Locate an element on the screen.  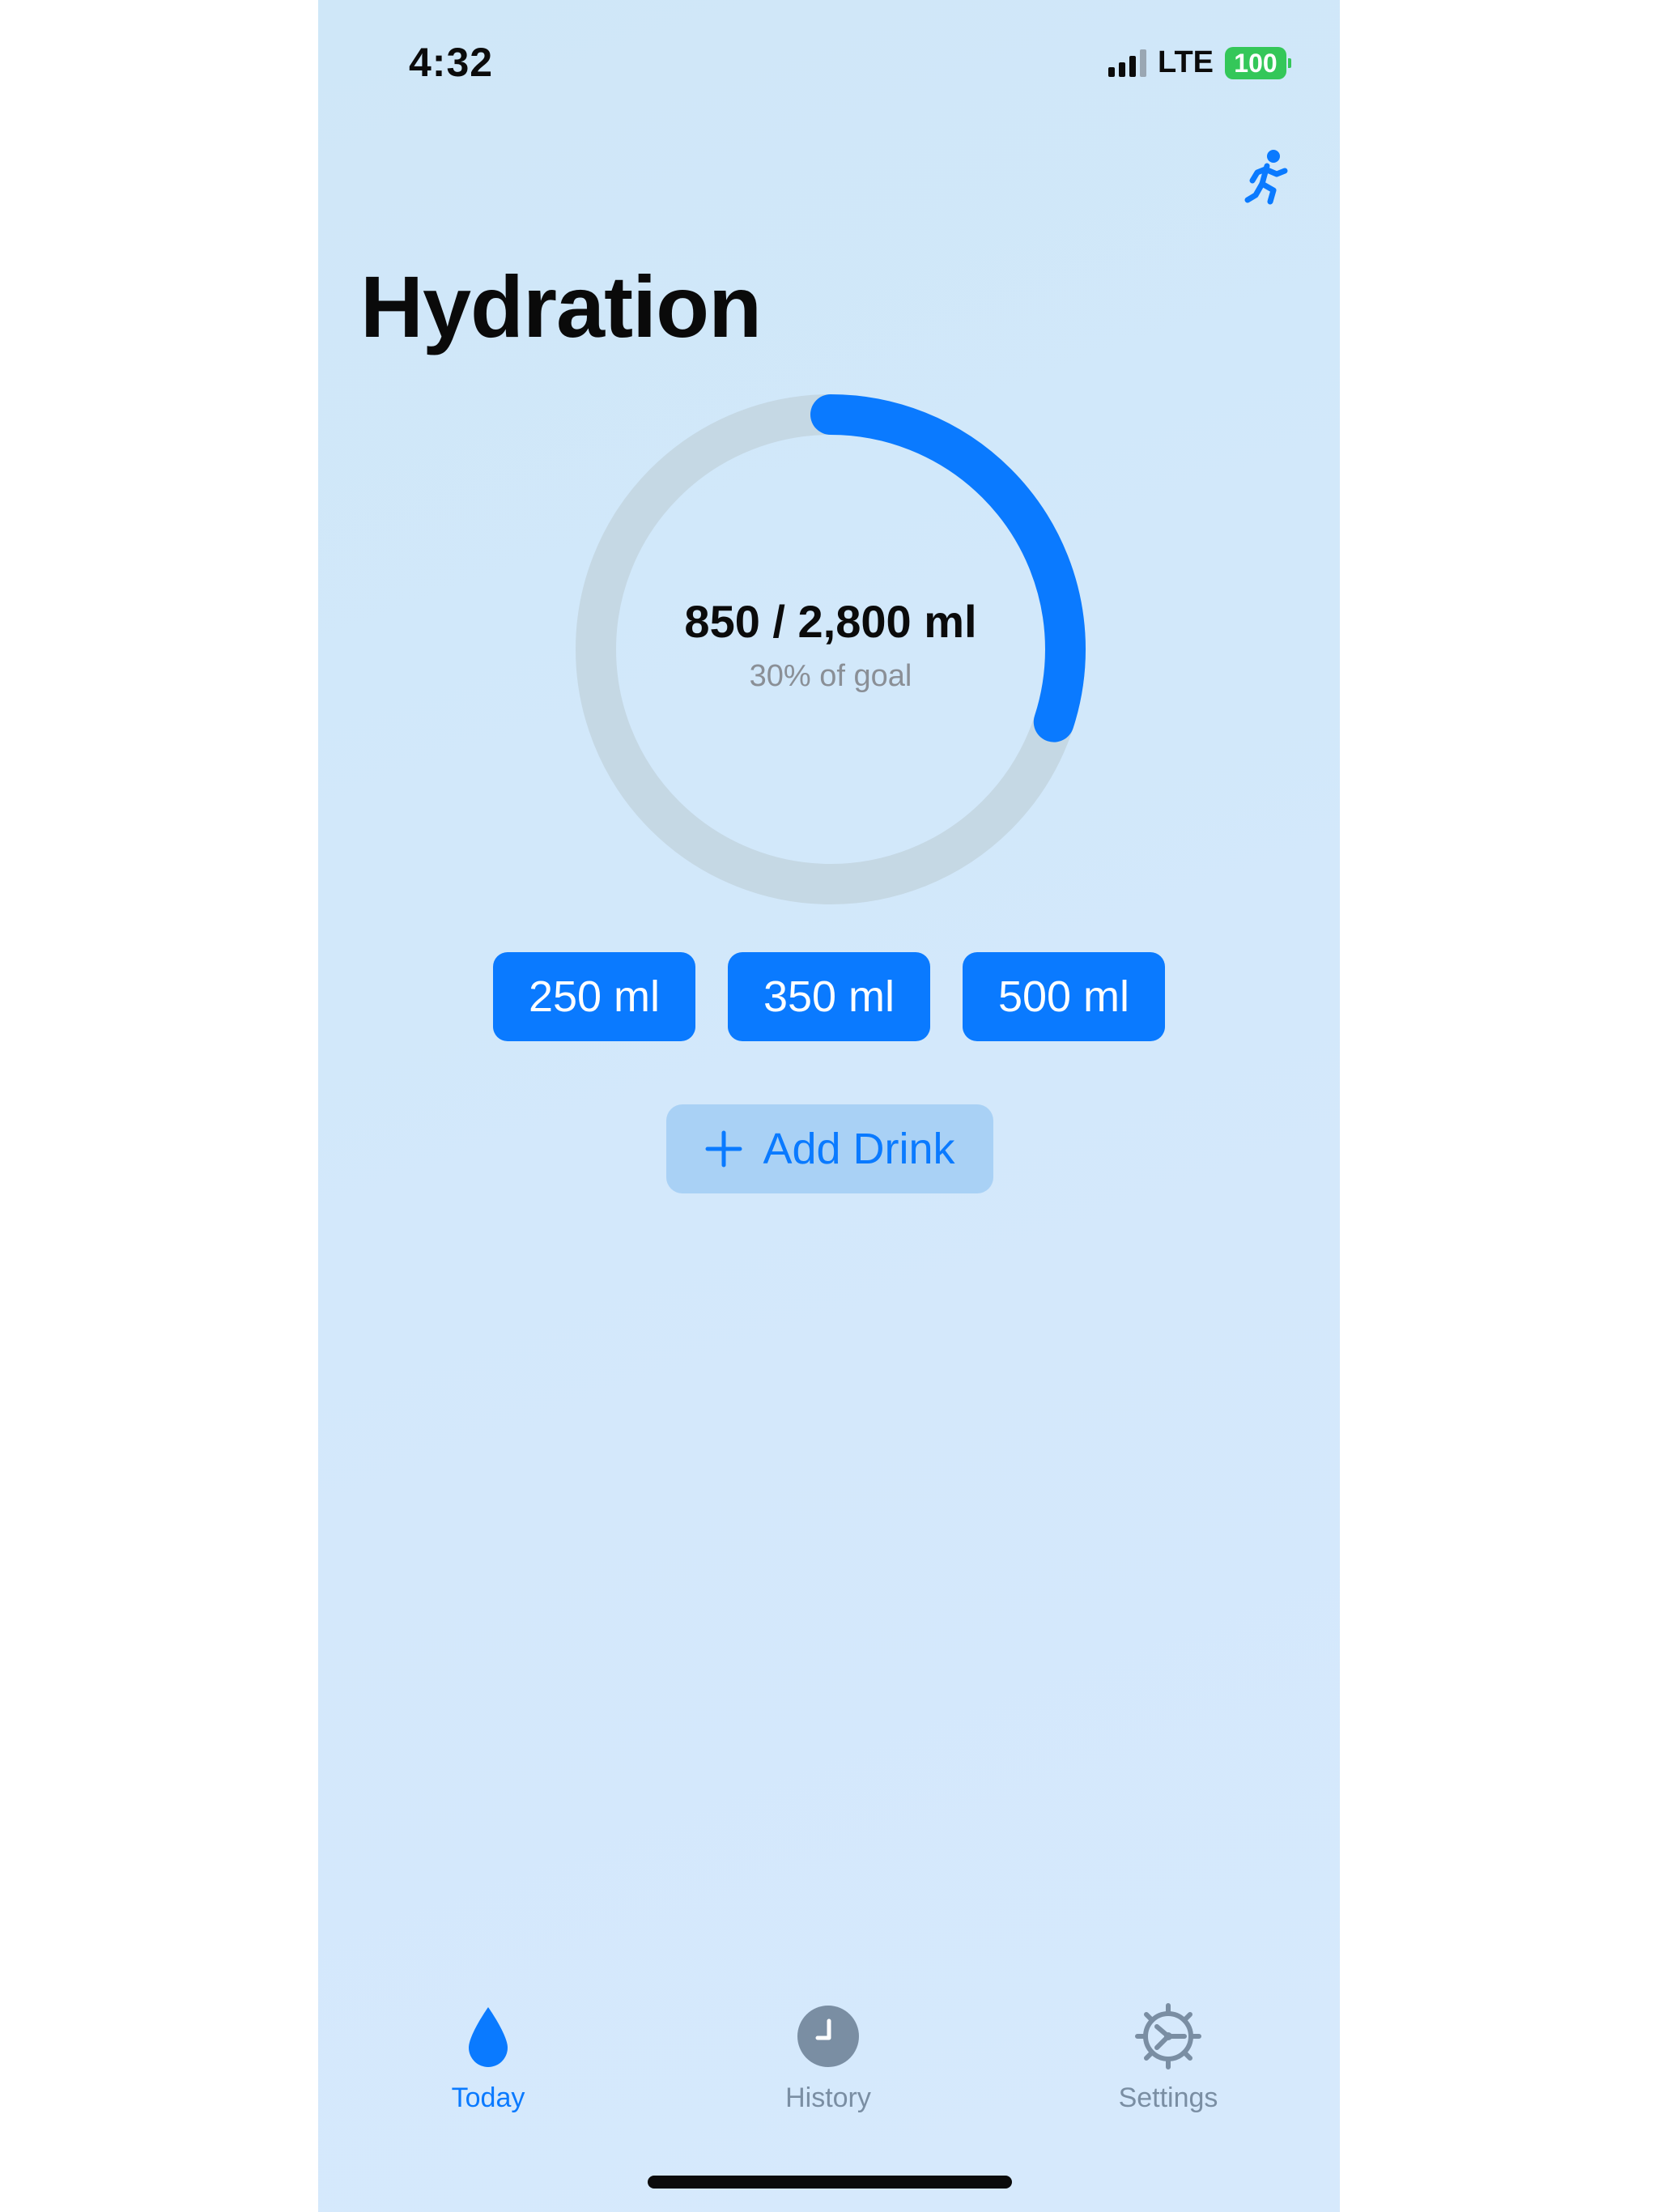
quick-add-row: 250 ml 350 ml 500 ml is located at coordinates (829, 996).